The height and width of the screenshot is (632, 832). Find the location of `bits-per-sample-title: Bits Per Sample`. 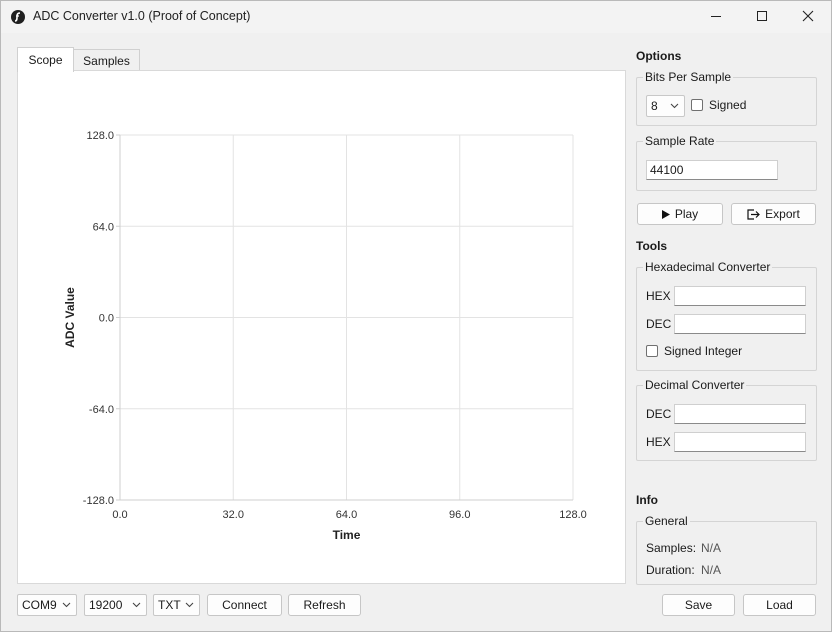

bits-per-sample-title: Bits Per Sample is located at coordinates (688, 77).